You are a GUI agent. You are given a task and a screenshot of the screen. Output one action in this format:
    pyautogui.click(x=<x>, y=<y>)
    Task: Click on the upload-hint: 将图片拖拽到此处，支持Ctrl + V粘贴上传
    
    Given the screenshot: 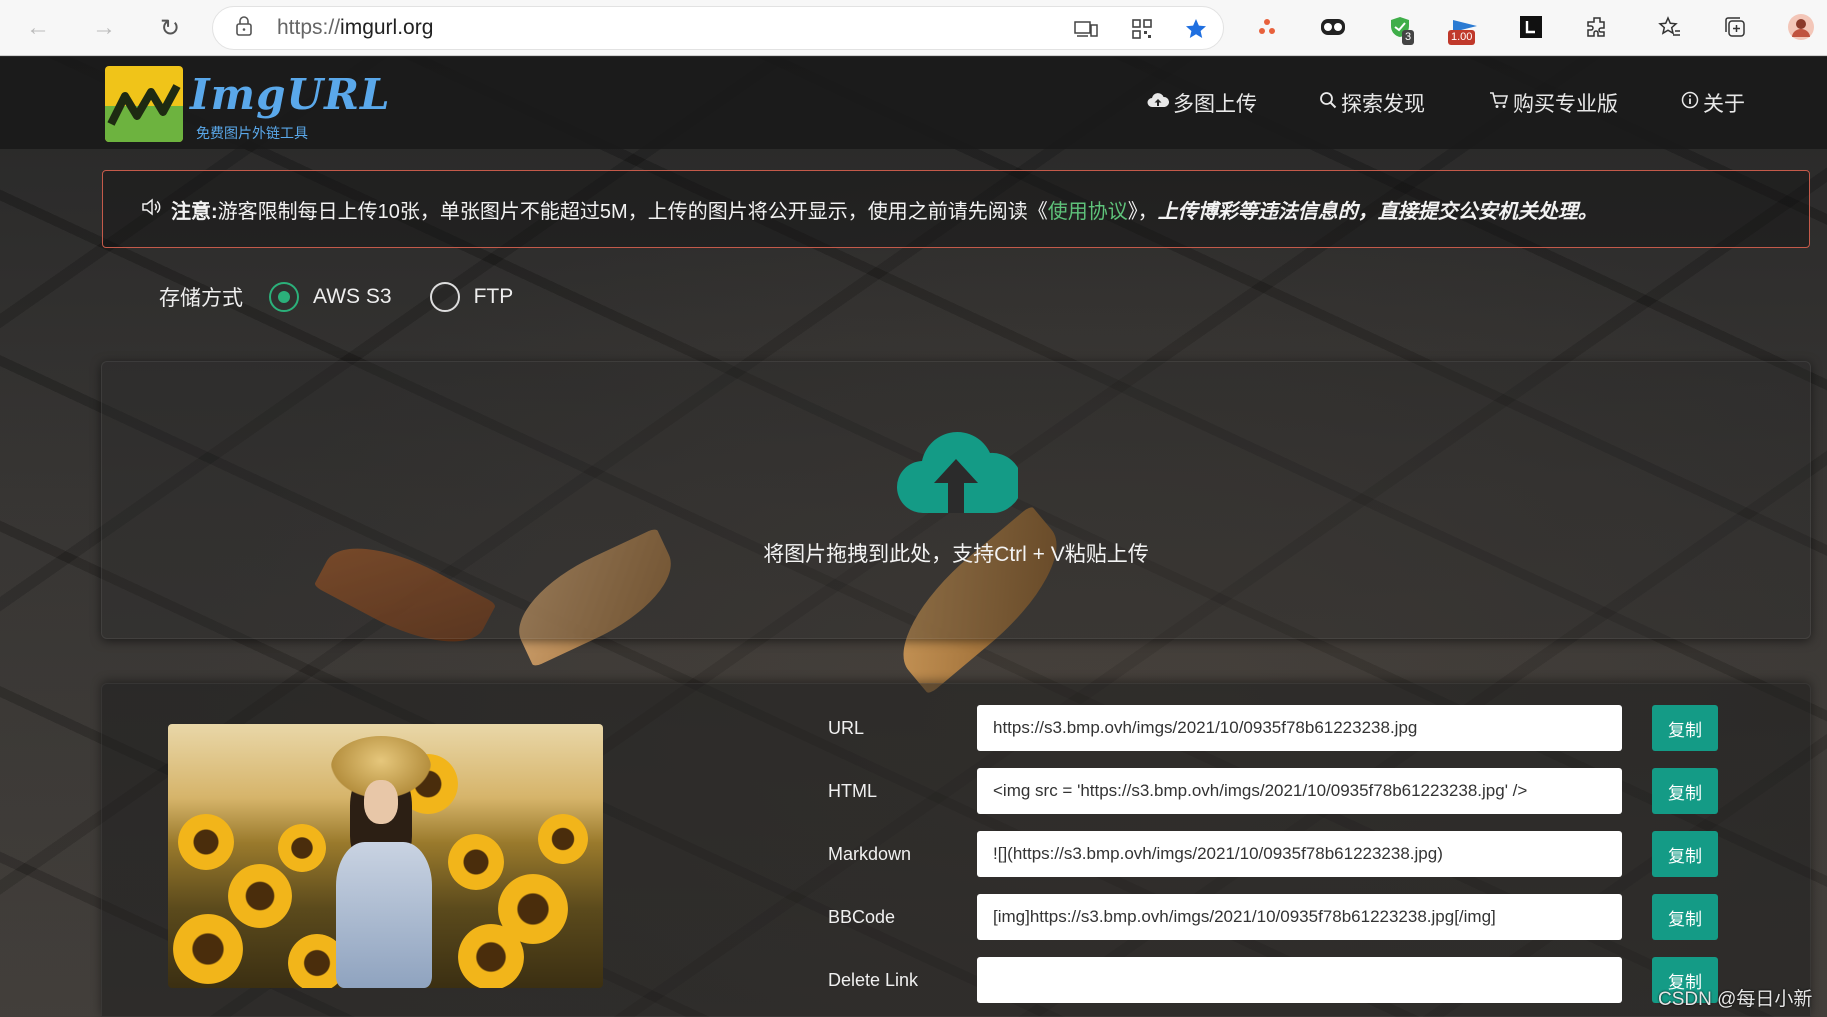 What is the action you would take?
    pyautogui.click(x=956, y=554)
    